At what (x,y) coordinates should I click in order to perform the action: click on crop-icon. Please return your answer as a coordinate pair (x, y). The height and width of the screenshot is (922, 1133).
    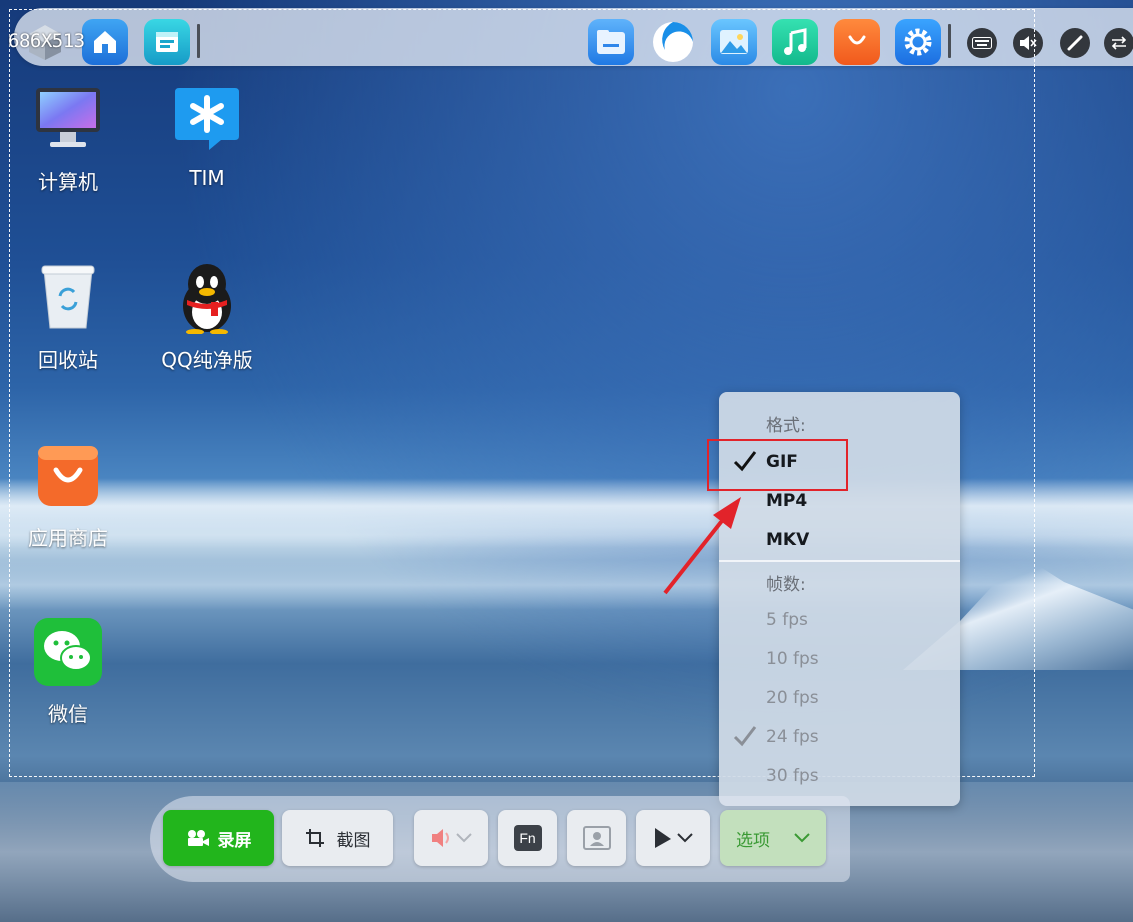
    Looking at the image, I should click on (314, 838).